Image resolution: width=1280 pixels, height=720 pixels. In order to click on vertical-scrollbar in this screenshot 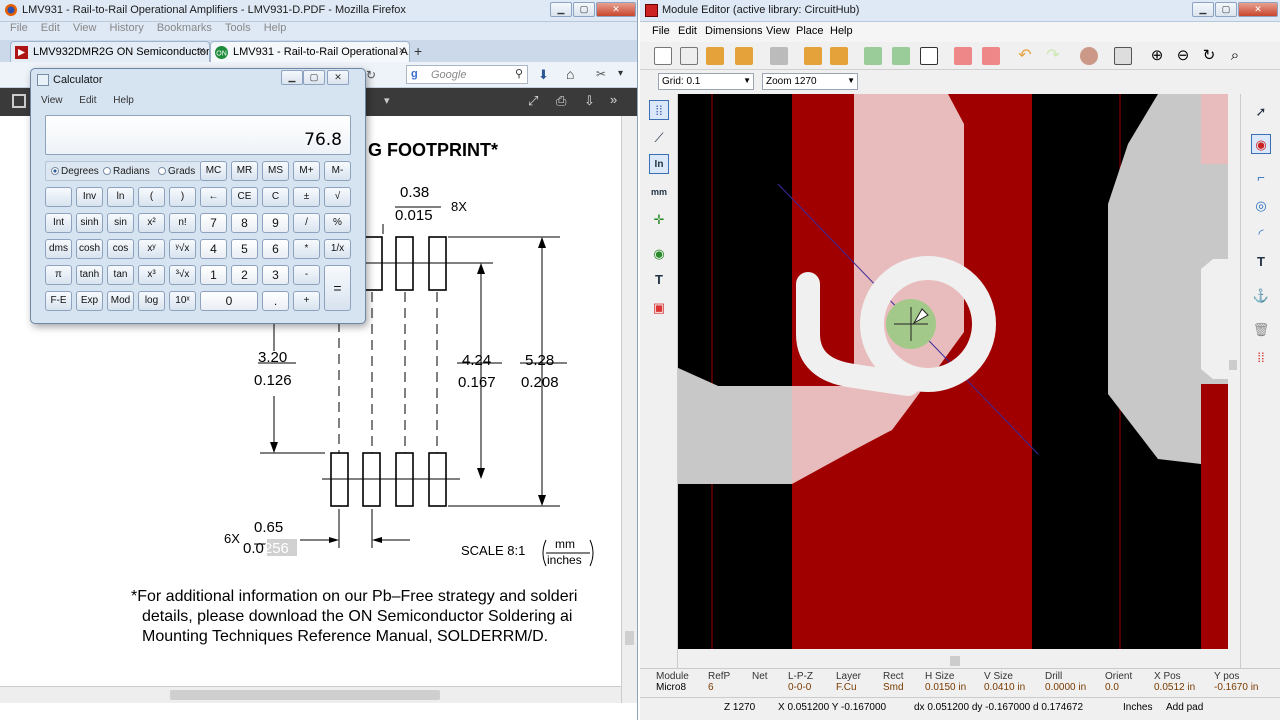, I will do `click(629, 409)`.